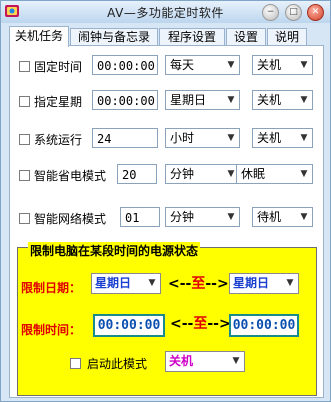  I want to click on power-saving-unit-select: 分钟 ▼, so click(202, 174).